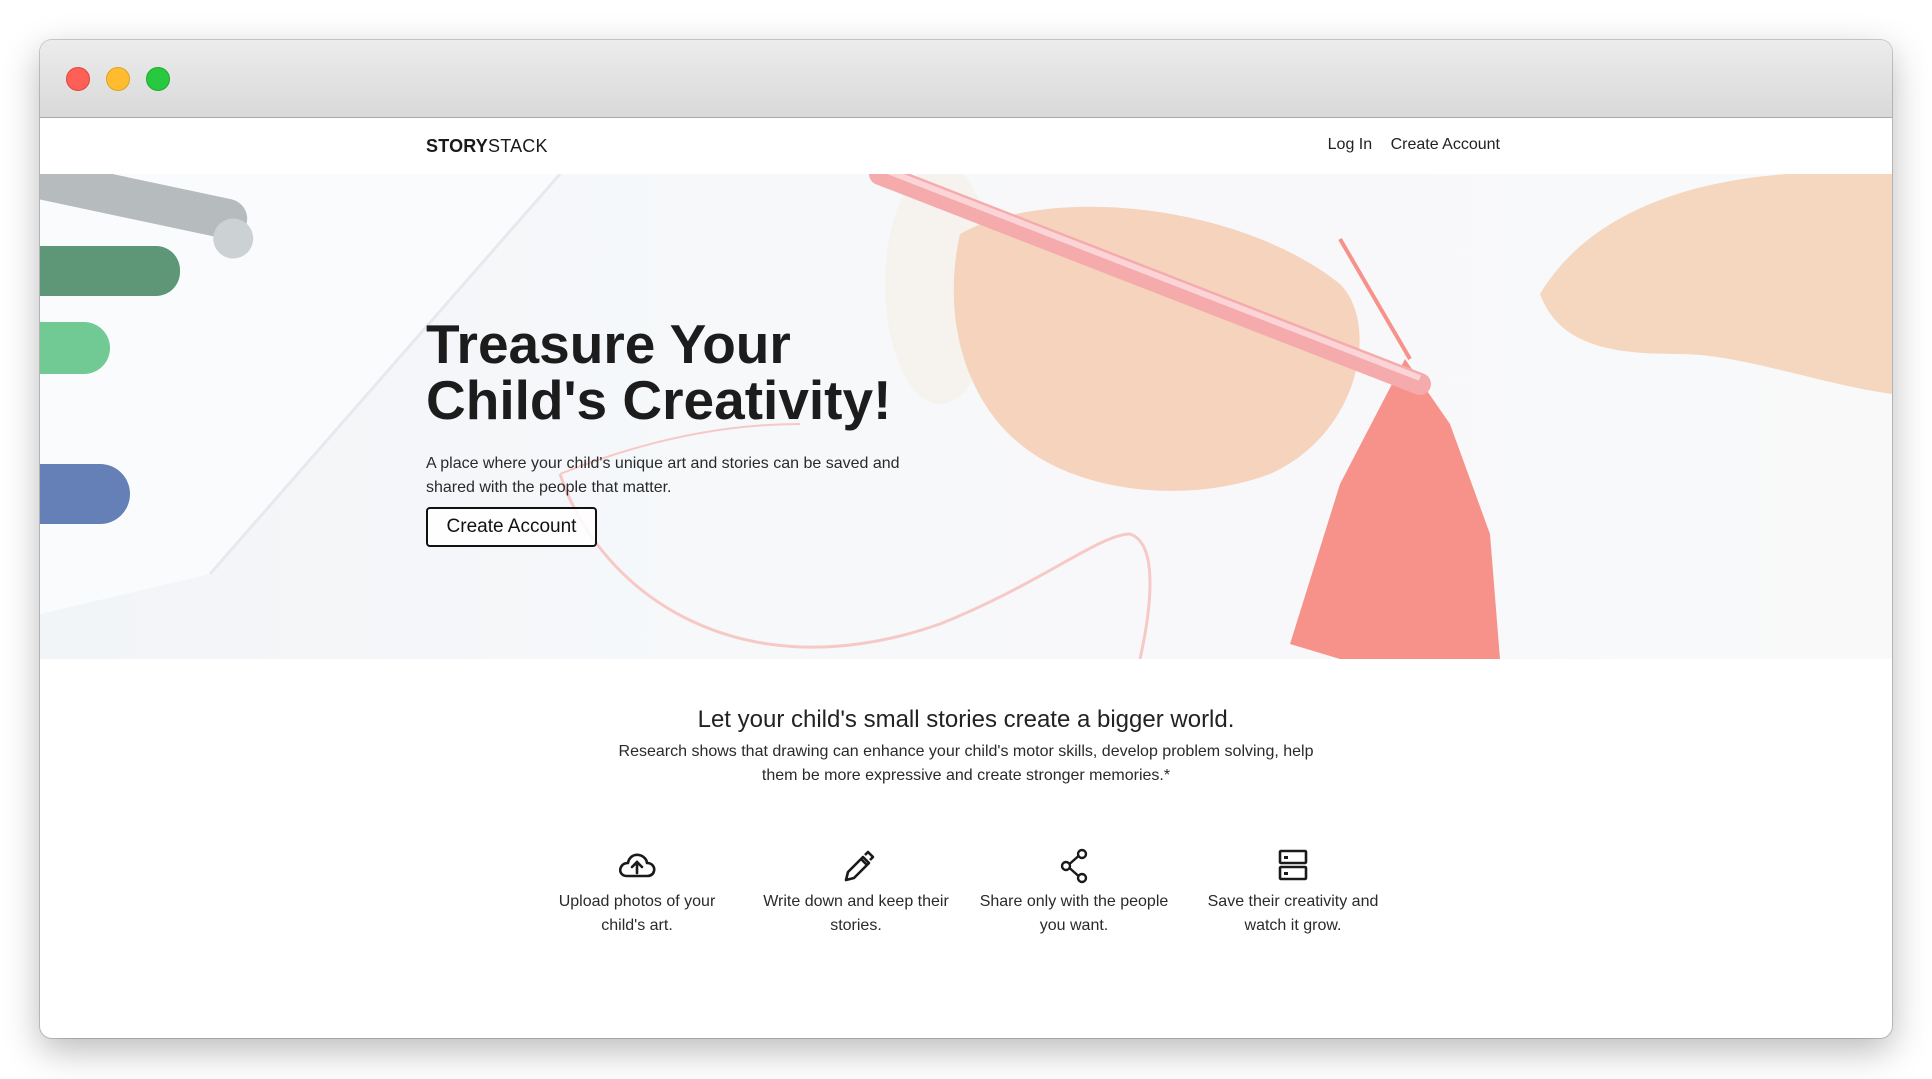 Image resolution: width=1932 pixels, height=1079 pixels. I want to click on feature-save: Save their creativity and watch it grow., so click(1293, 893).